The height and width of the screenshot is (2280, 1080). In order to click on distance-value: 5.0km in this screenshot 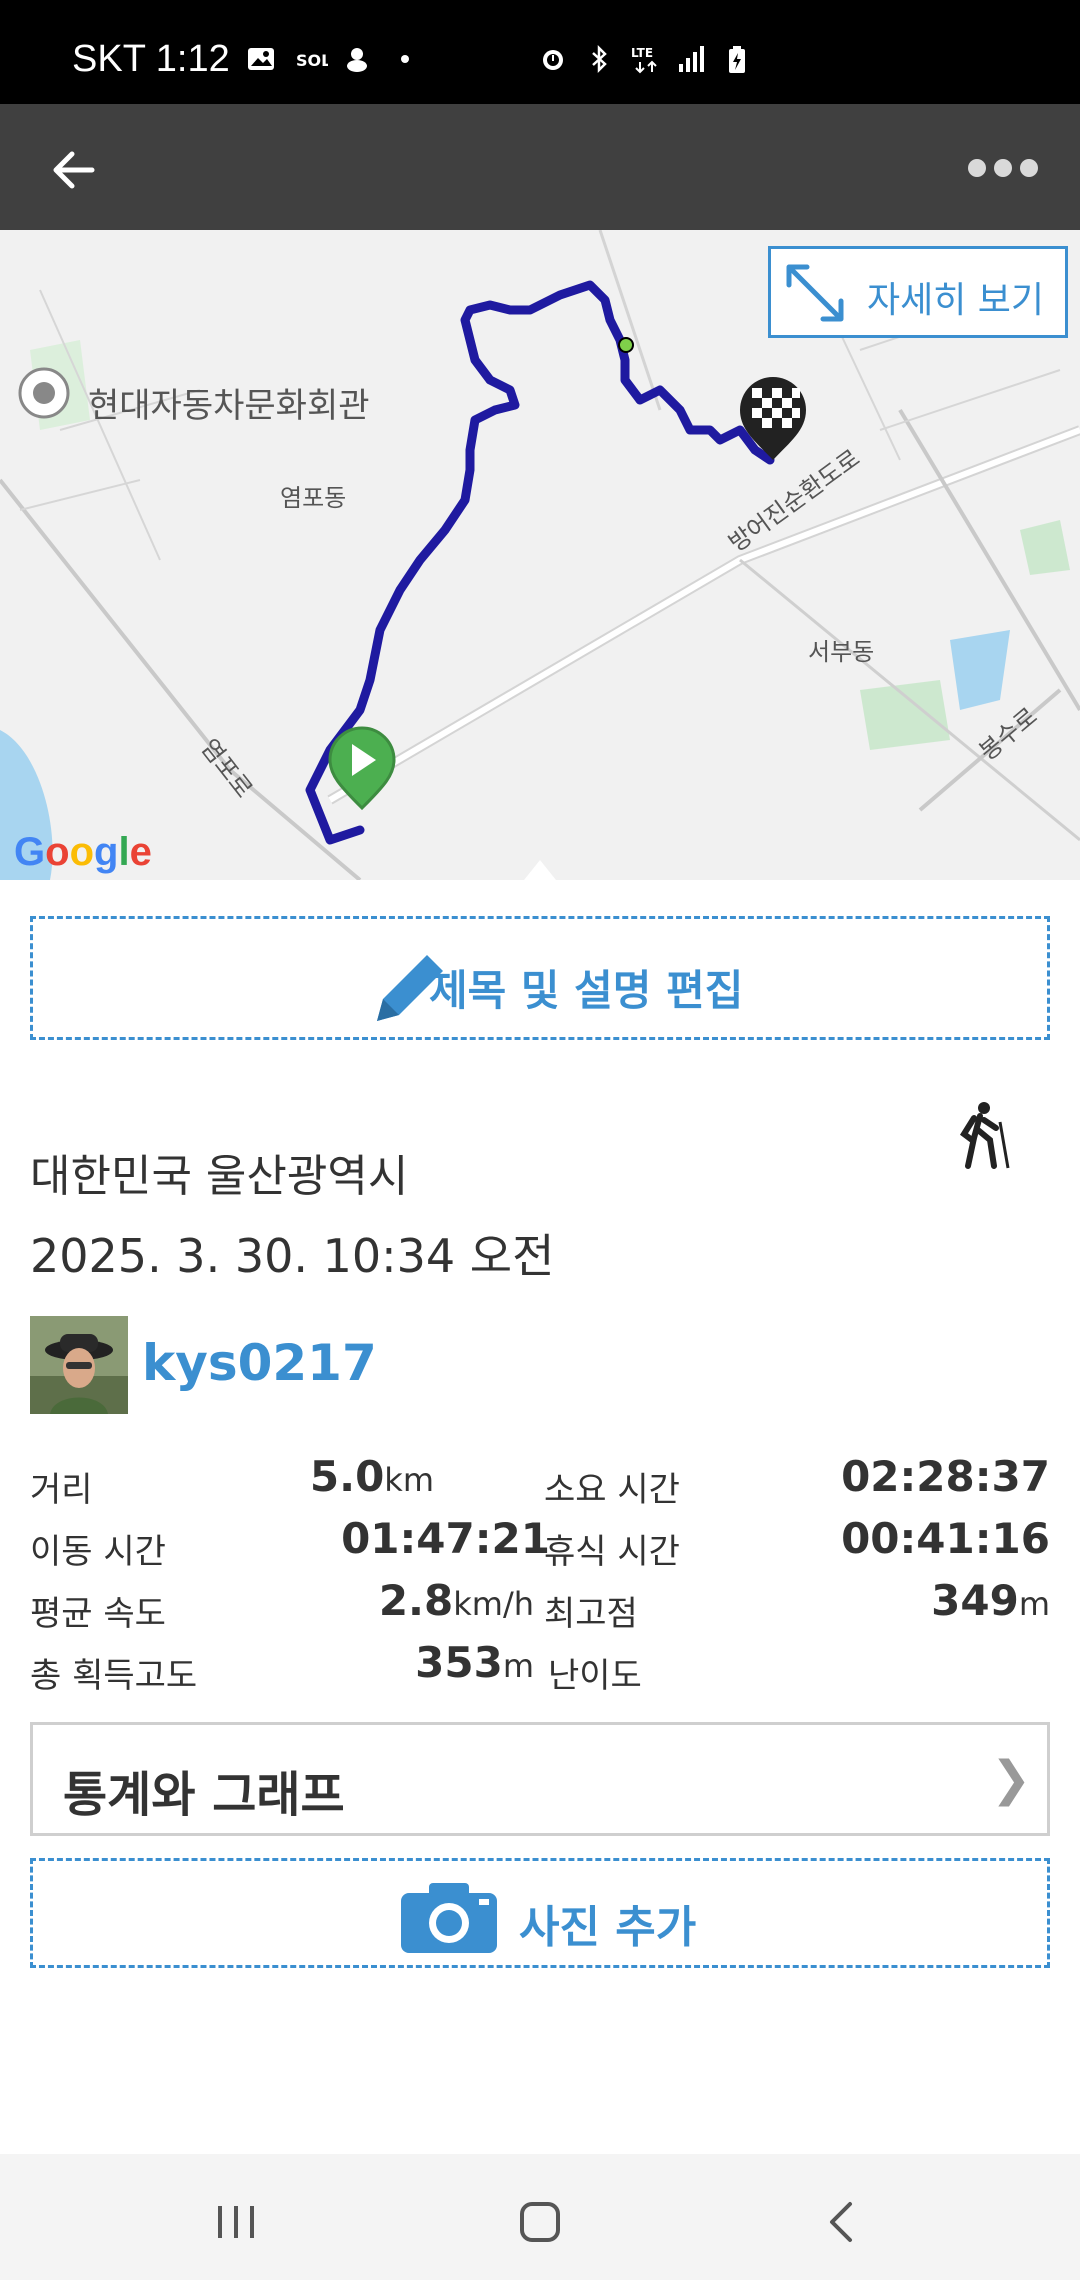, I will do `click(371, 1476)`.